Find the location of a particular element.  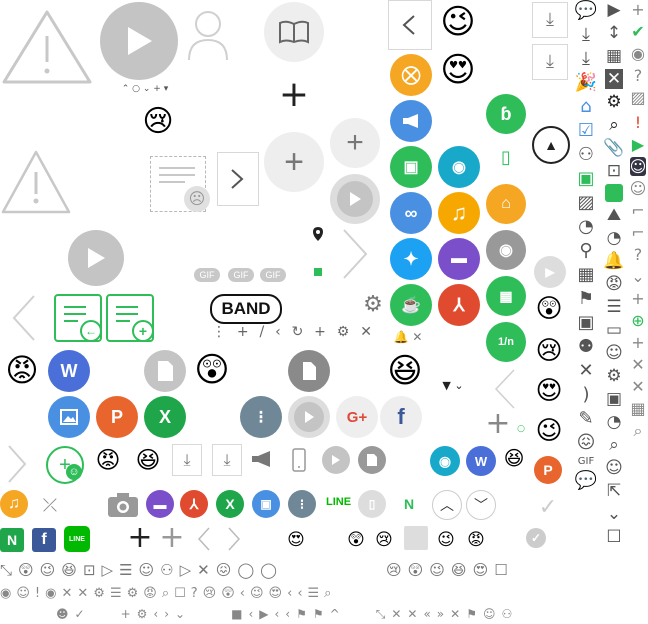

check-circle-icon: ✓ is located at coordinates (536, 538).